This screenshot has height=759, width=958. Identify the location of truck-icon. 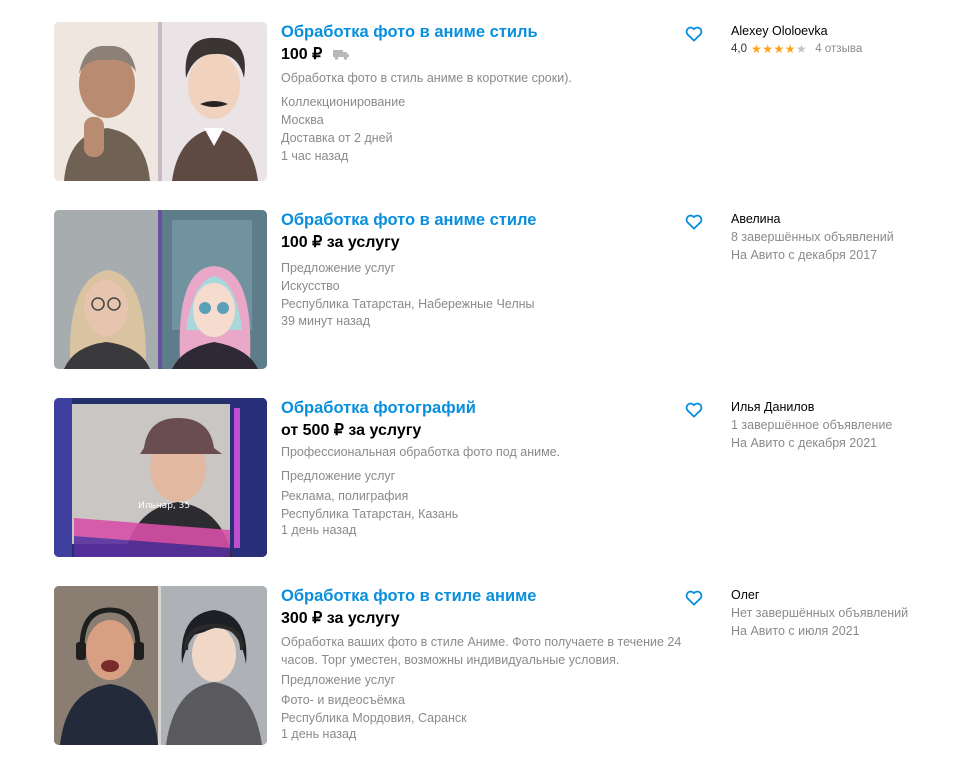
(340, 55).